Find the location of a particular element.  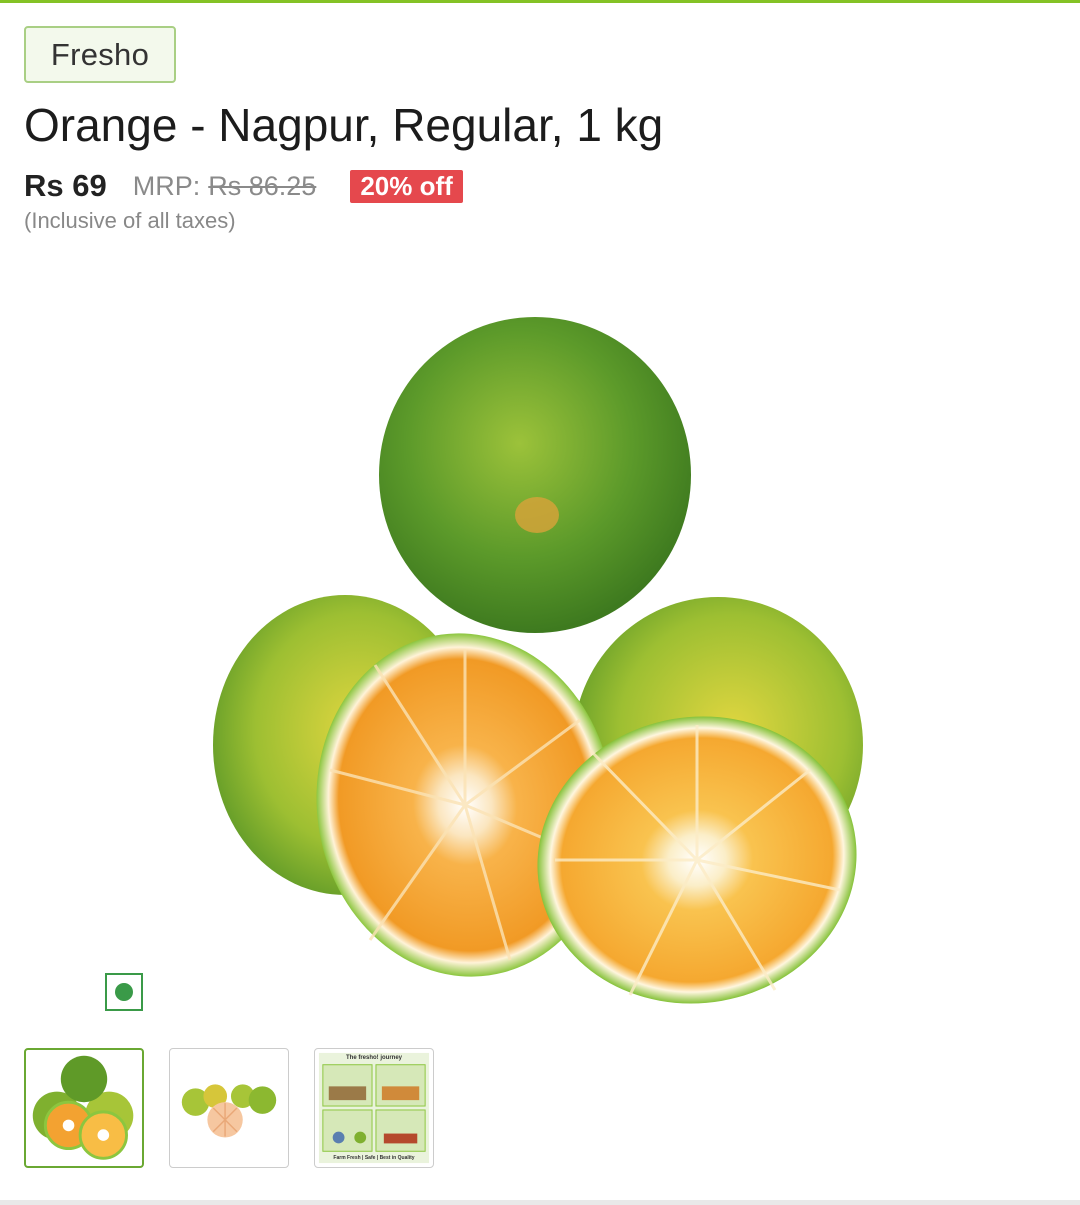

mrp-label: MRP: is located at coordinates (166, 185).